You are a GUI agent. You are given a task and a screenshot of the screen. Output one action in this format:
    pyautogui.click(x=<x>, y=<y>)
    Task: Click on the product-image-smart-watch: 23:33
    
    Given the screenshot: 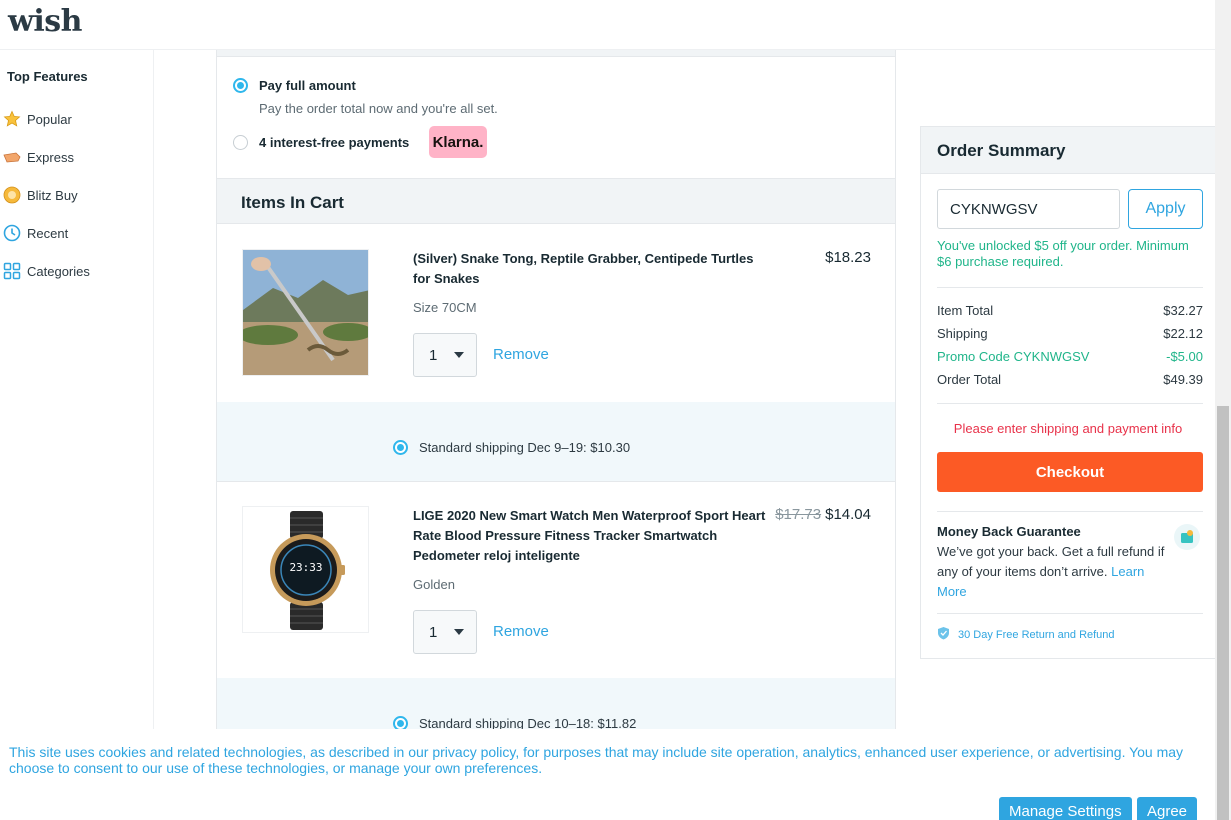 What is the action you would take?
    pyautogui.click(x=305, y=569)
    